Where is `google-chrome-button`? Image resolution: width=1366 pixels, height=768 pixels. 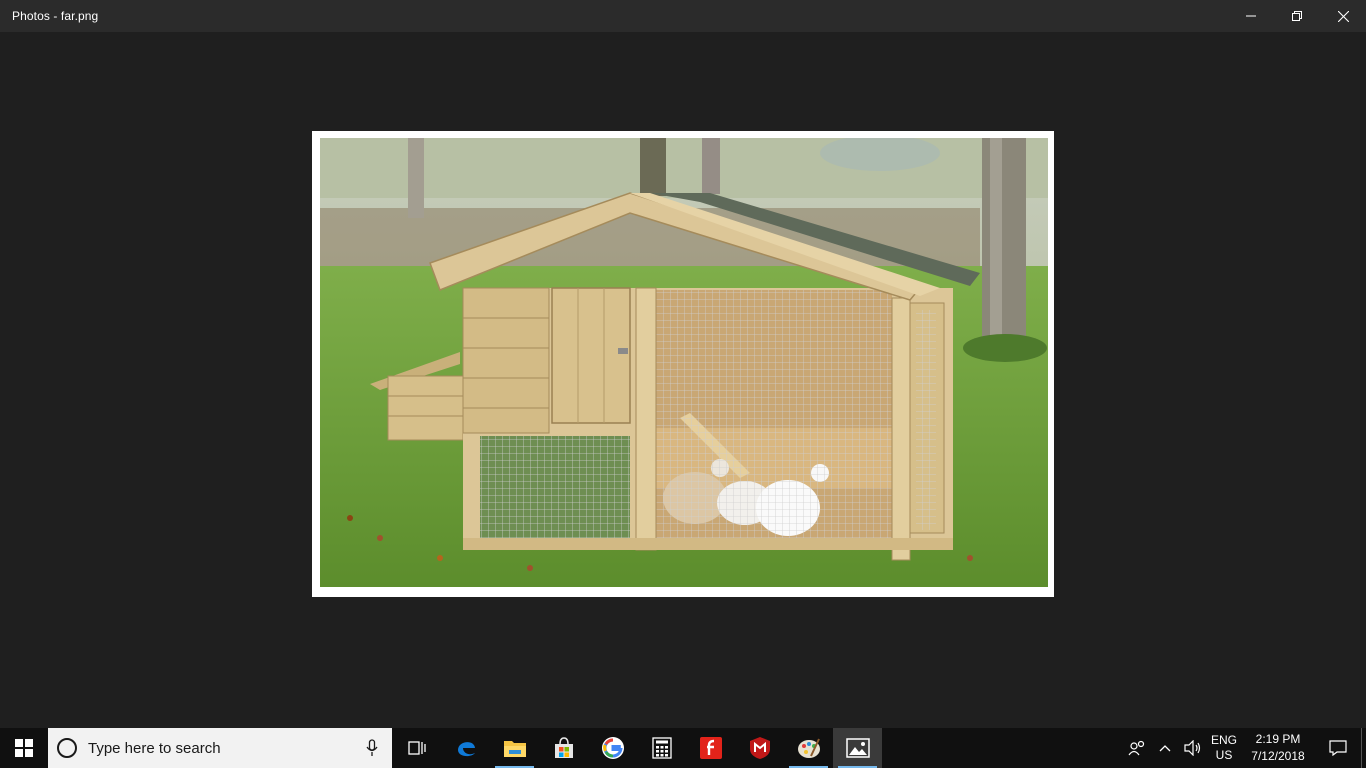 google-chrome-button is located at coordinates (612, 748).